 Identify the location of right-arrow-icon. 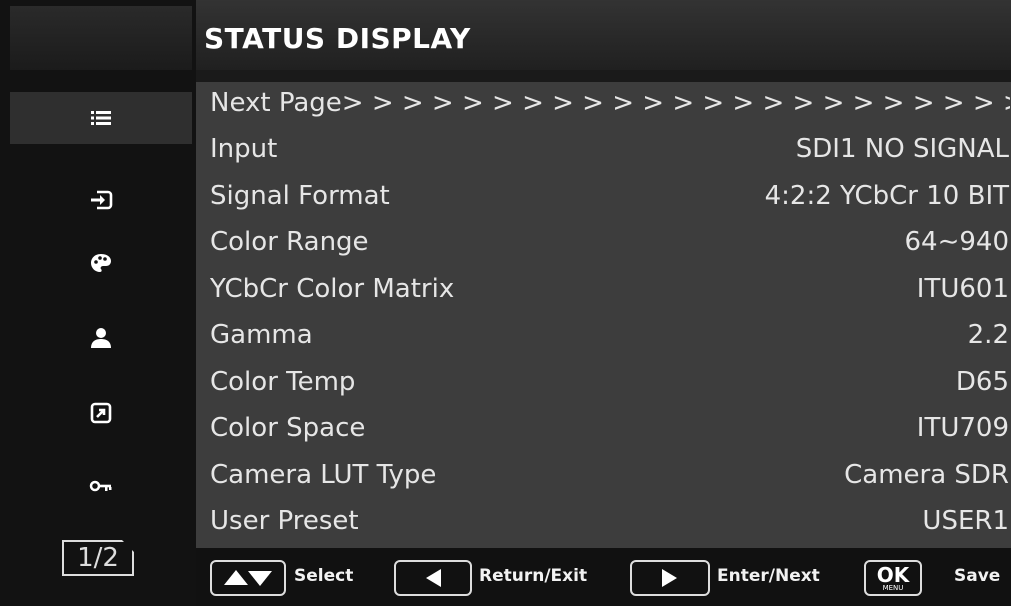
(669, 578).